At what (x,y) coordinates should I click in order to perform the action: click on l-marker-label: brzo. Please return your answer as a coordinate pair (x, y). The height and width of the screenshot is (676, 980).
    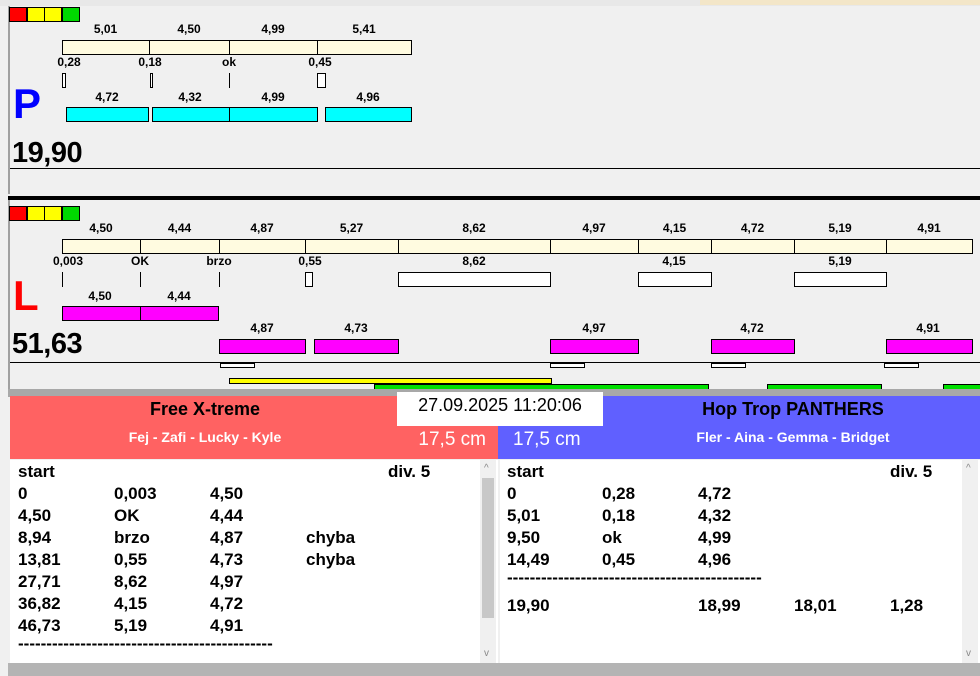
    Looking at the image, I should click on (219, 261).